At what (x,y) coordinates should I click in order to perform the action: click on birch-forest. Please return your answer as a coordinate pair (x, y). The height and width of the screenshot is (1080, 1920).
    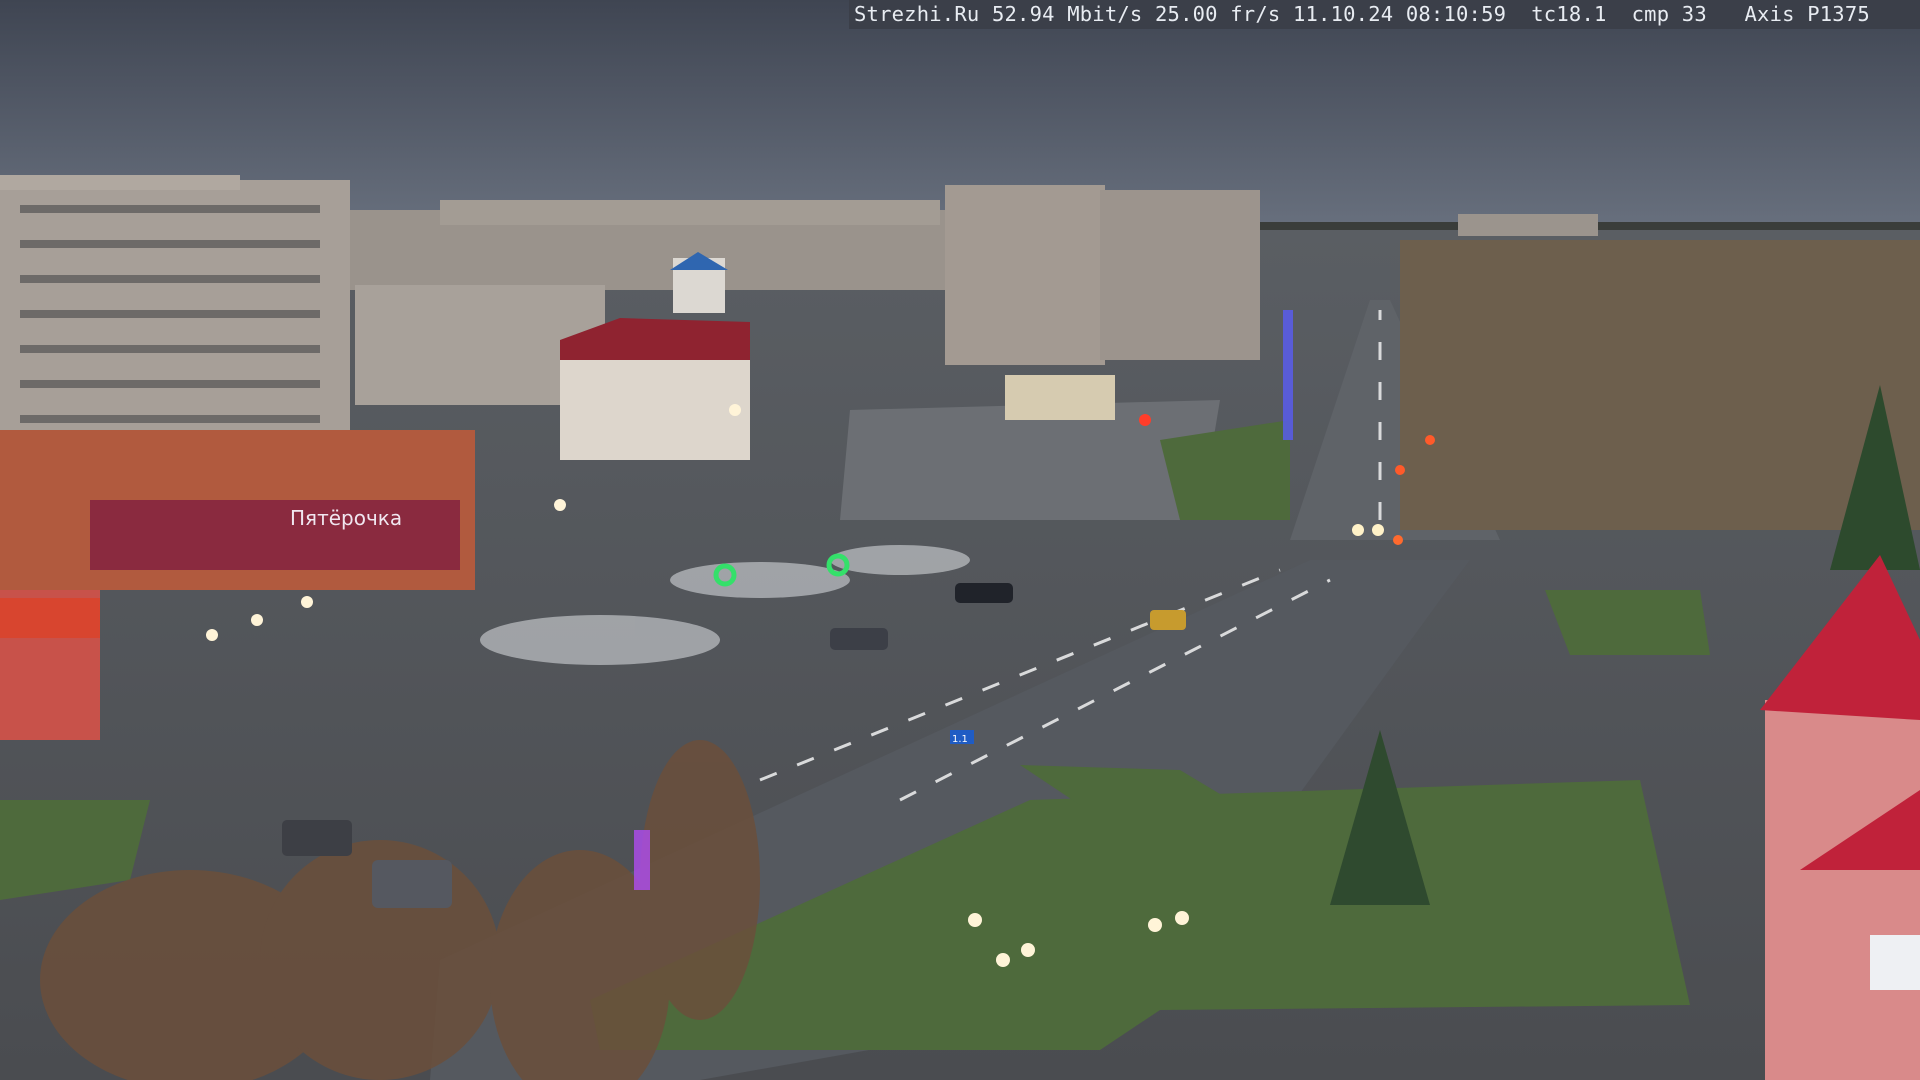
    Looking at the image, I should click on (1660, 385).